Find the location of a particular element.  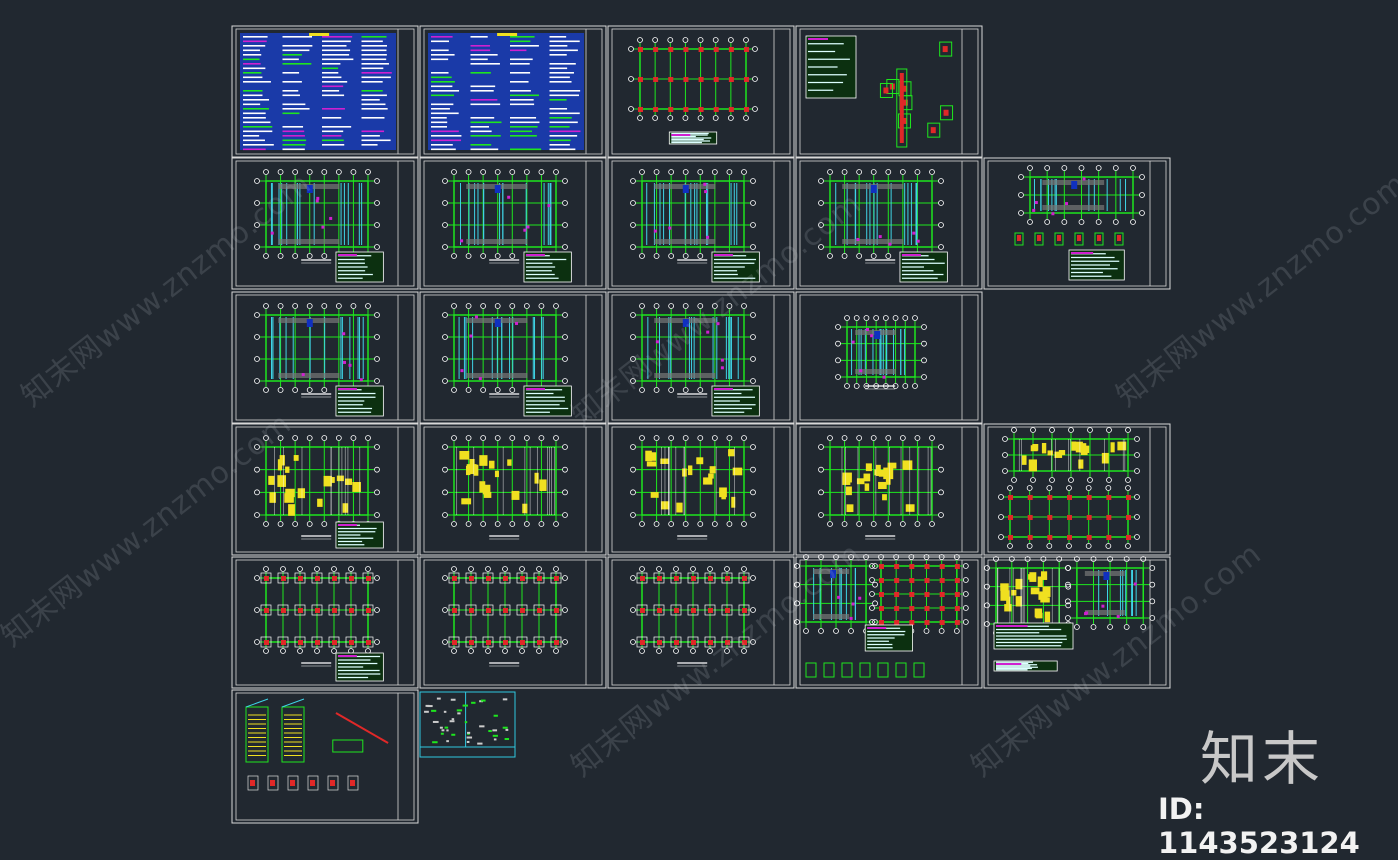

drawing-sheet-section-details is located at coordinates (325, 756).